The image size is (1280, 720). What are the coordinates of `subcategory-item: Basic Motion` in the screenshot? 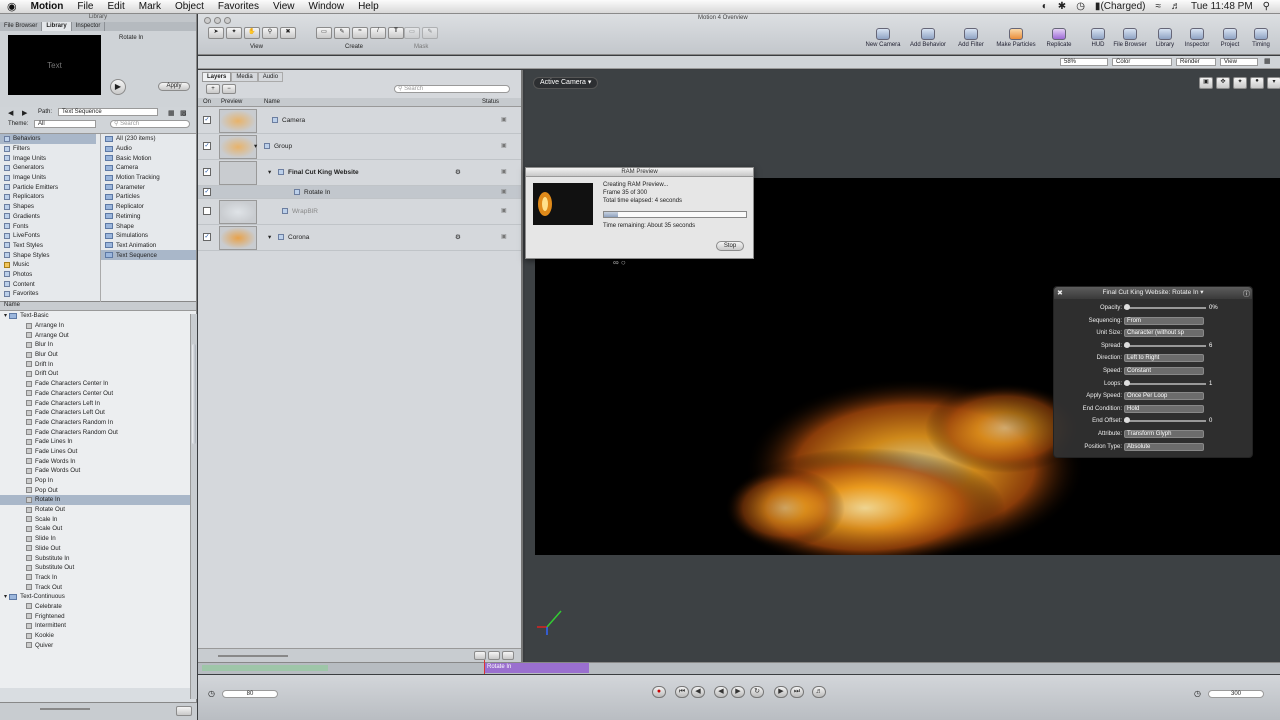 It's located at (148, 158).